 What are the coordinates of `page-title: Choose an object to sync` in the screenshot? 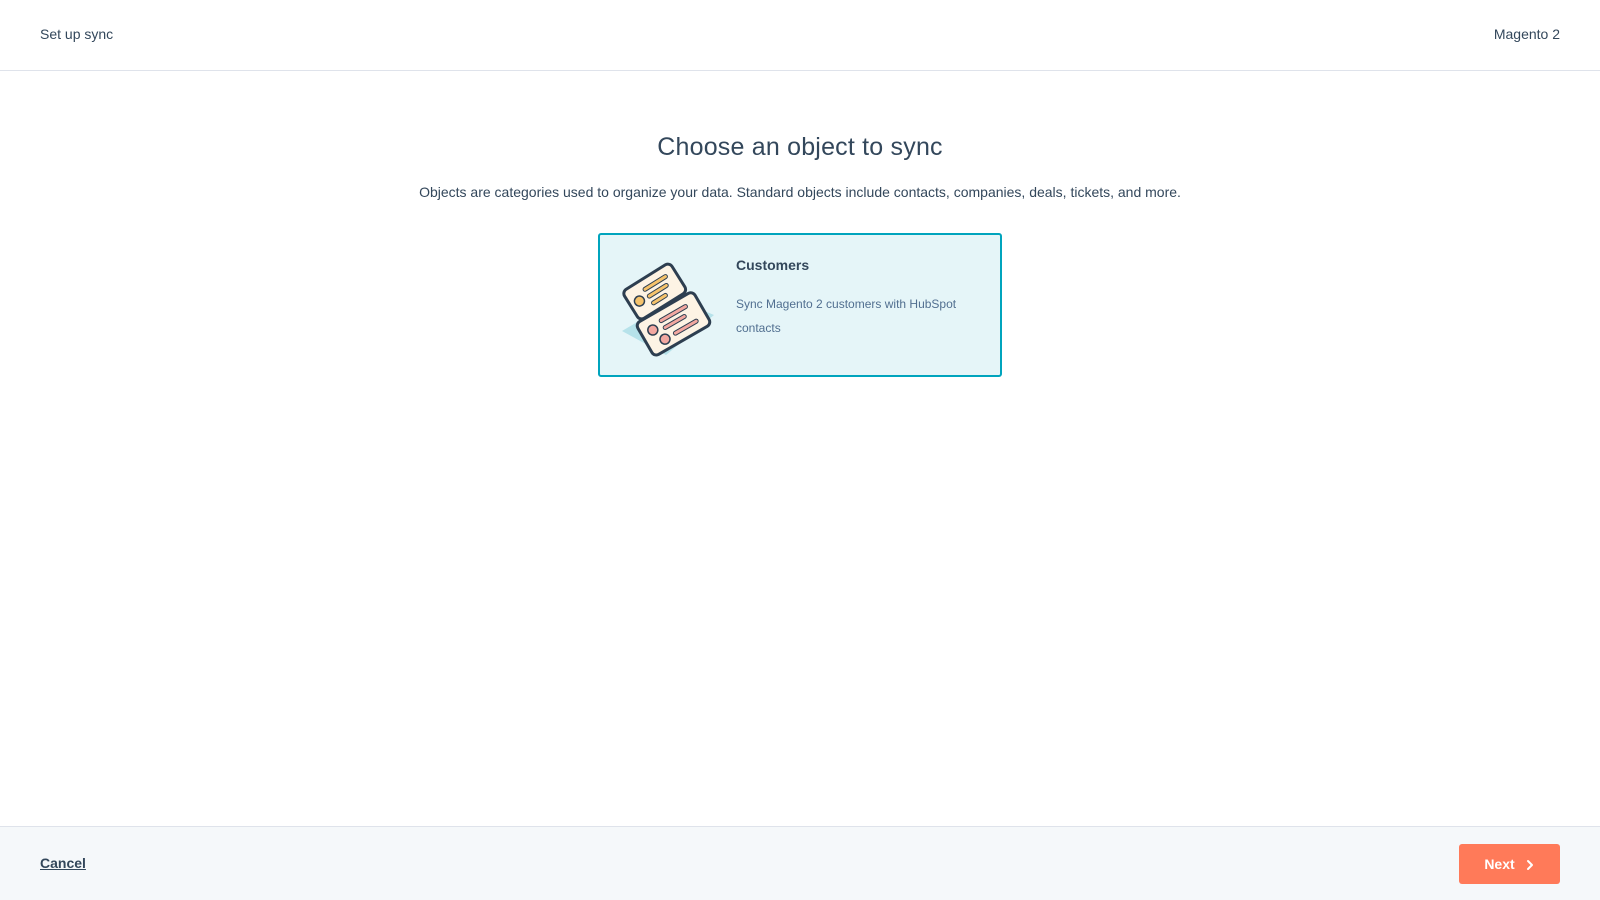 It's located at (800, 147).